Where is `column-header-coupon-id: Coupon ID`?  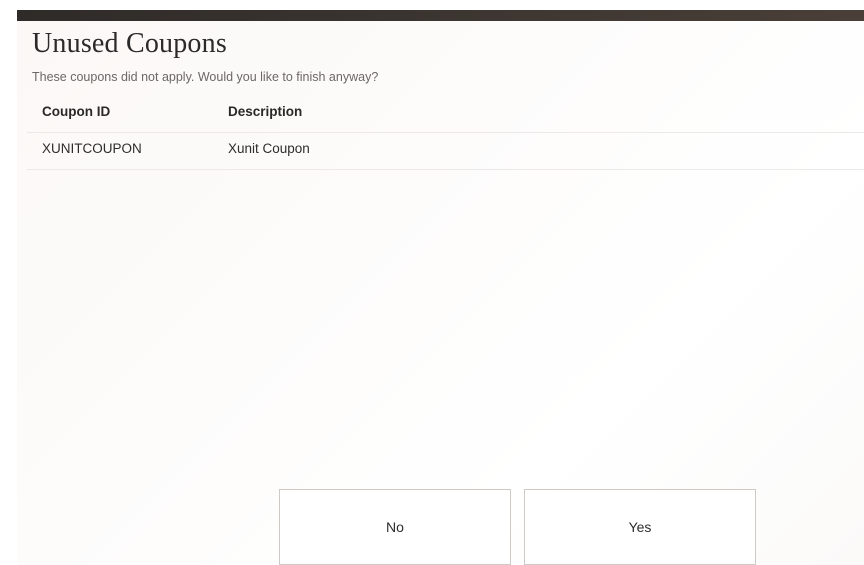
column-header-coupon-id: Coupon ID is located at coordinates (76, 111).